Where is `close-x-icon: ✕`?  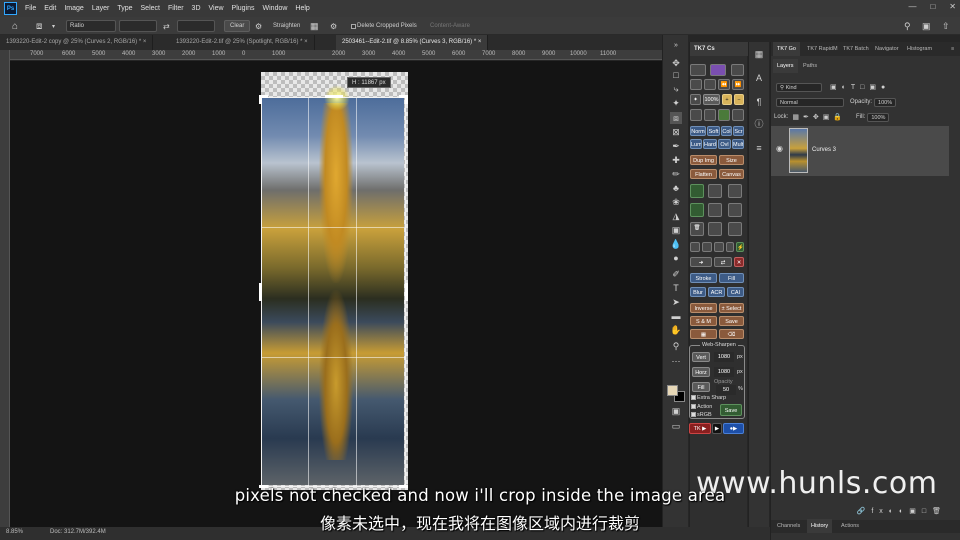 close-x-icon: ✕ is located at coordinates (739, 262).